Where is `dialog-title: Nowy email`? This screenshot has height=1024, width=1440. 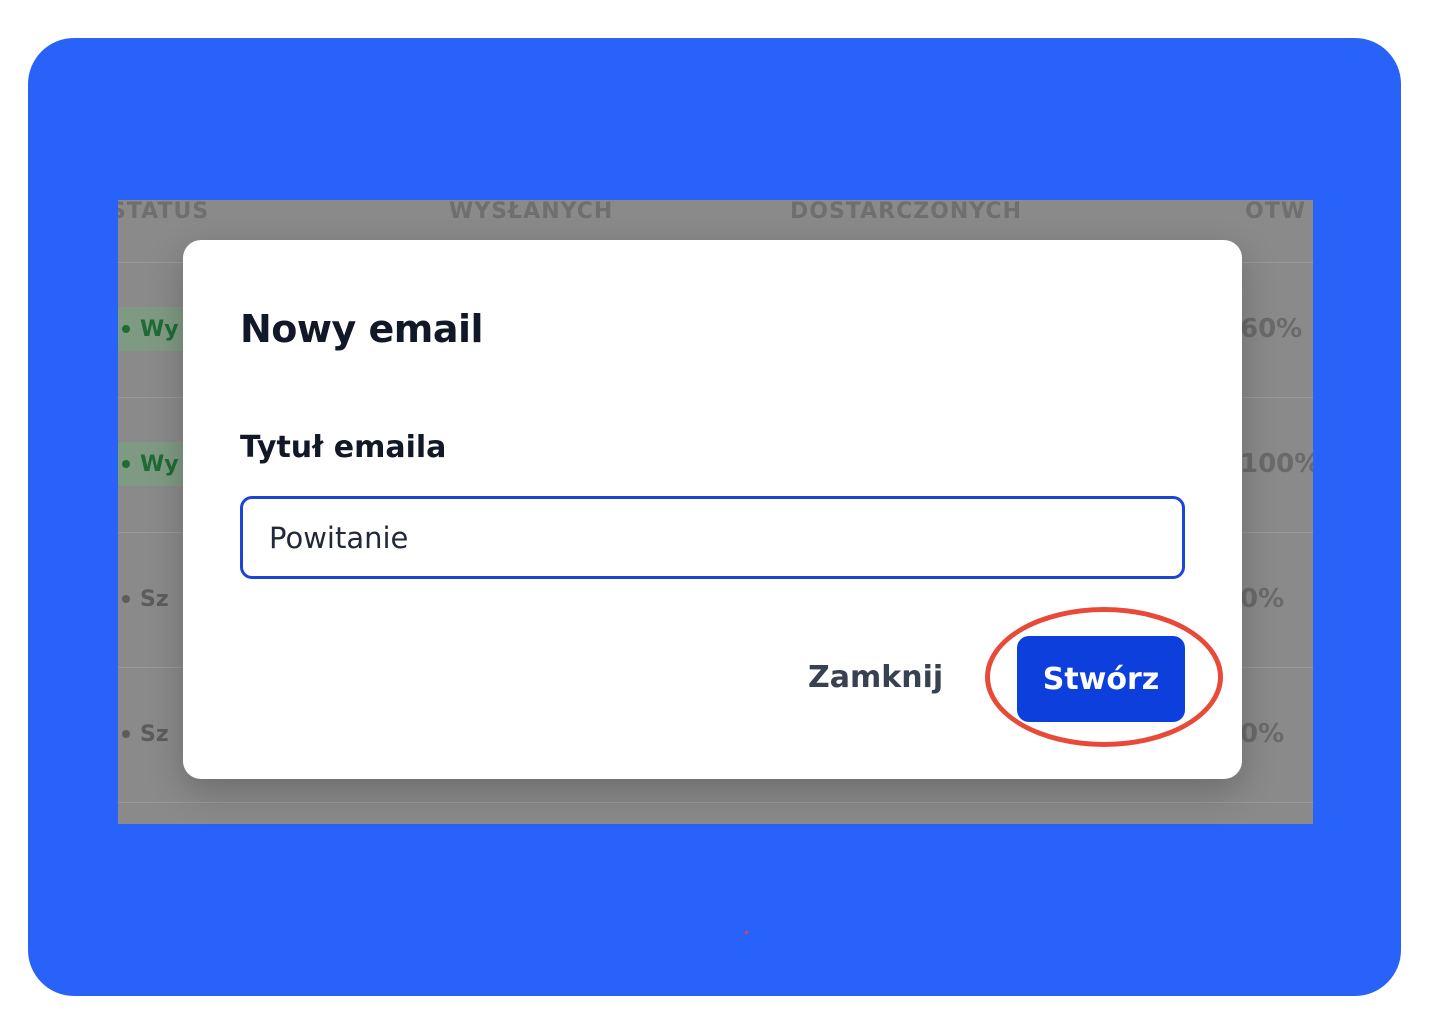 dialog-title: Nowy email is located at coordinates (362, 329).